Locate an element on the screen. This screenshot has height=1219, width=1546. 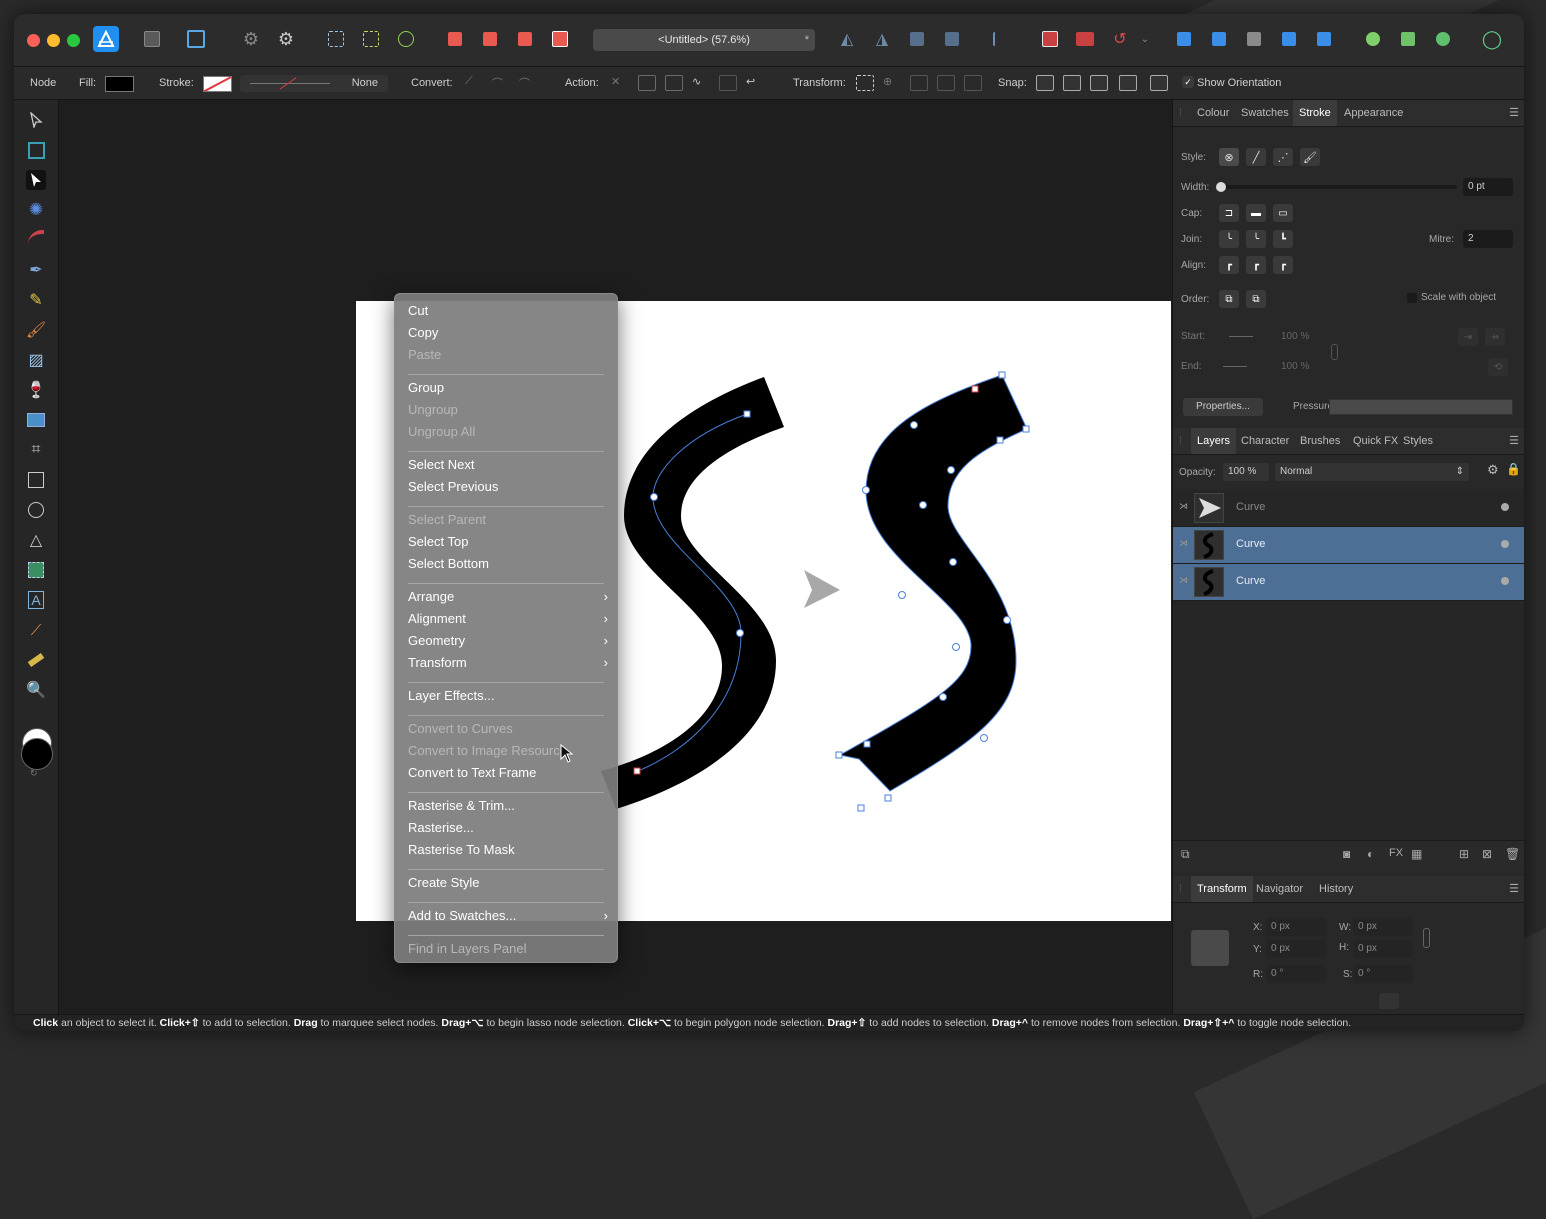
place-image-tool-icon is located at coordinates (36, 420).